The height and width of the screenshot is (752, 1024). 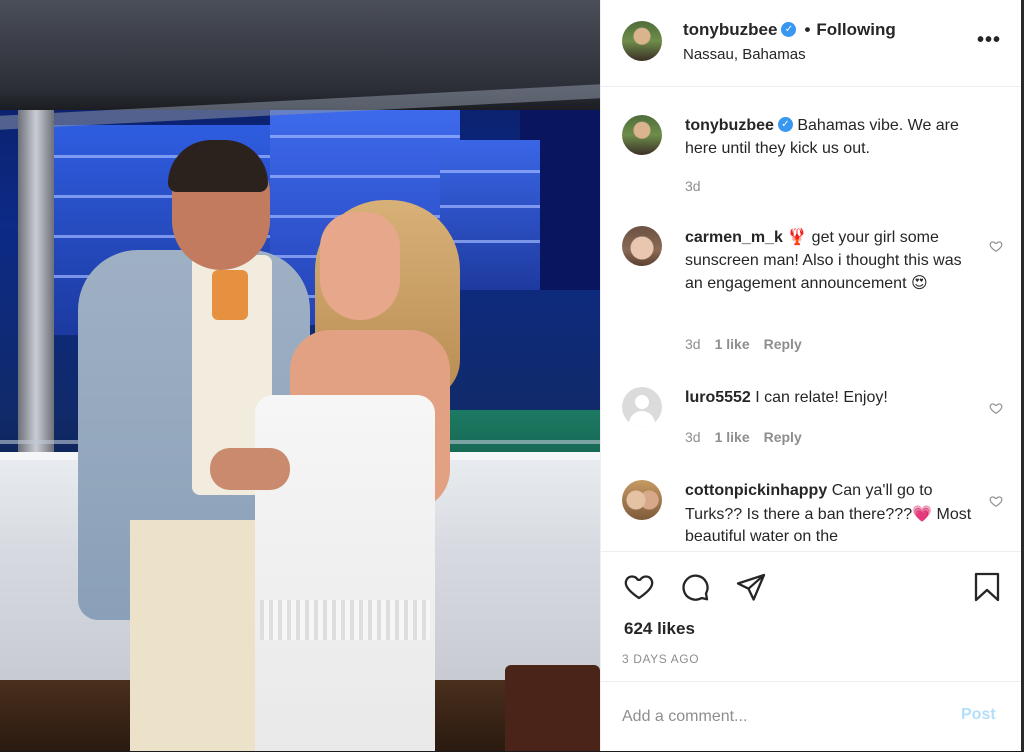 I want to click on comment-meta: 3d, so click(x=700, y=186).